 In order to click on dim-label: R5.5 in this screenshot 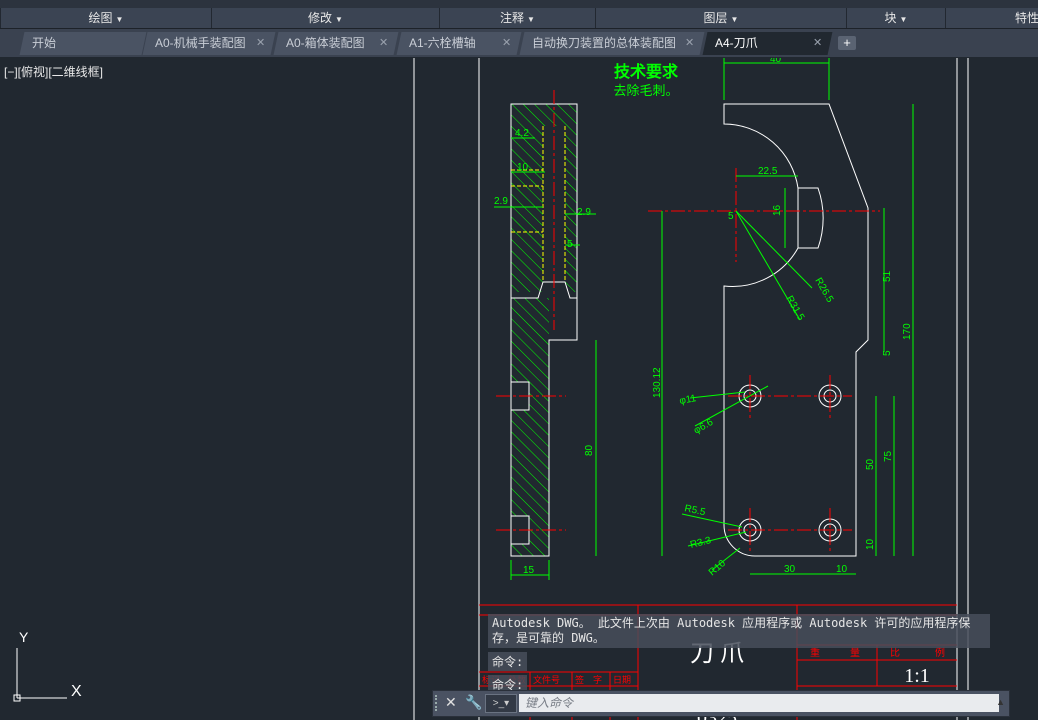, I will do `click(694, 510)`.